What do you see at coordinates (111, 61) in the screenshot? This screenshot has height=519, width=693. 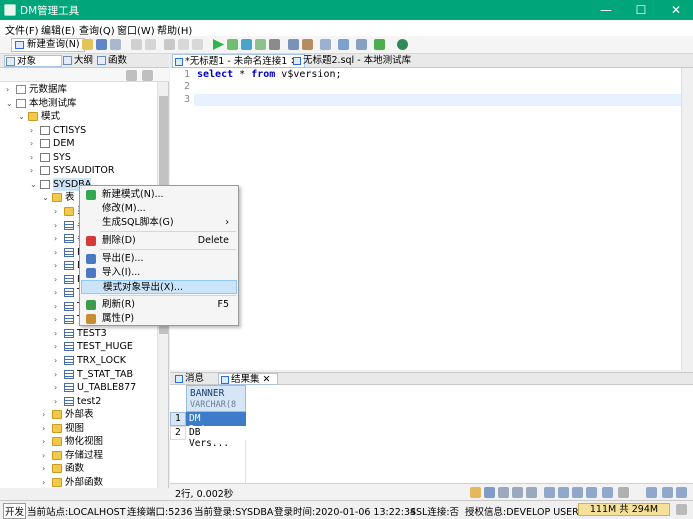 I see `tab-functions: 函数` at bounding box center [111, 61].